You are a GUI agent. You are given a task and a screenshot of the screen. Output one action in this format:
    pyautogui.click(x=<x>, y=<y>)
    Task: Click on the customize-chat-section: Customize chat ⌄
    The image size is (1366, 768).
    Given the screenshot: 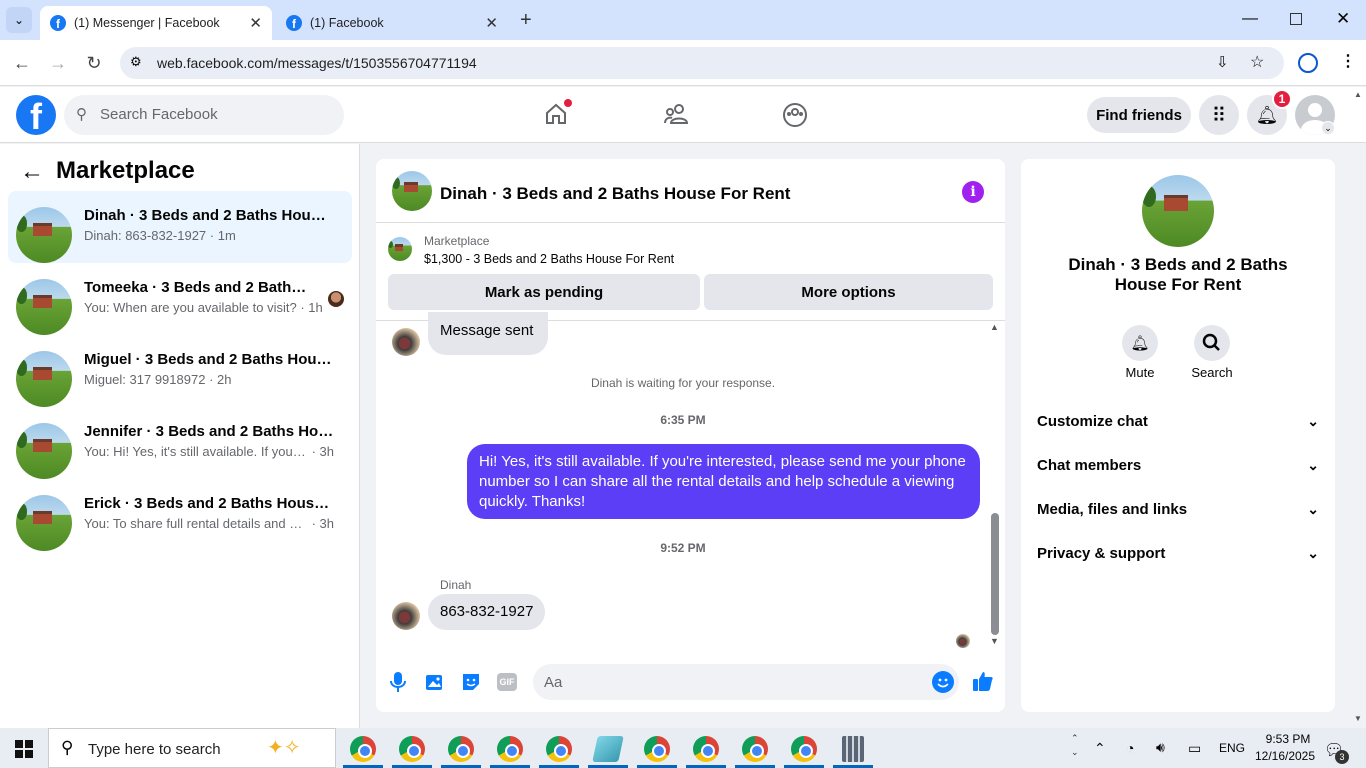 What is the action you would take?
    pyautogui.click(x=1178, y=421)
    